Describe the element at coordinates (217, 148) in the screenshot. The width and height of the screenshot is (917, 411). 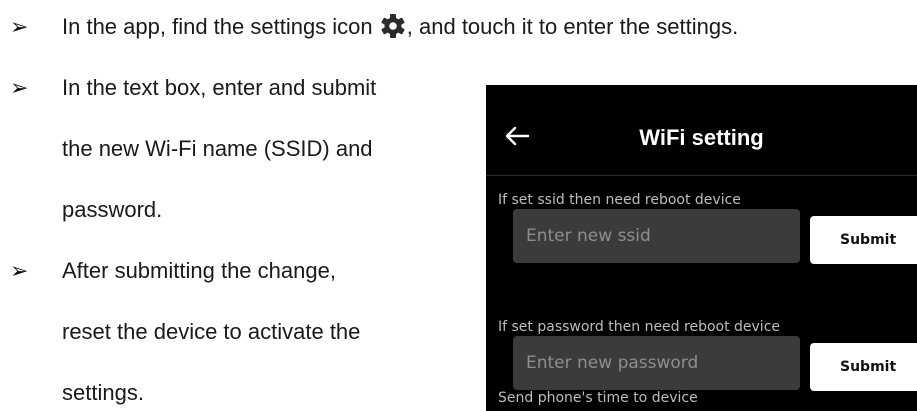
I see `instruction-2-line-2: the new Wi-Fi name (SSID) and` at that location.